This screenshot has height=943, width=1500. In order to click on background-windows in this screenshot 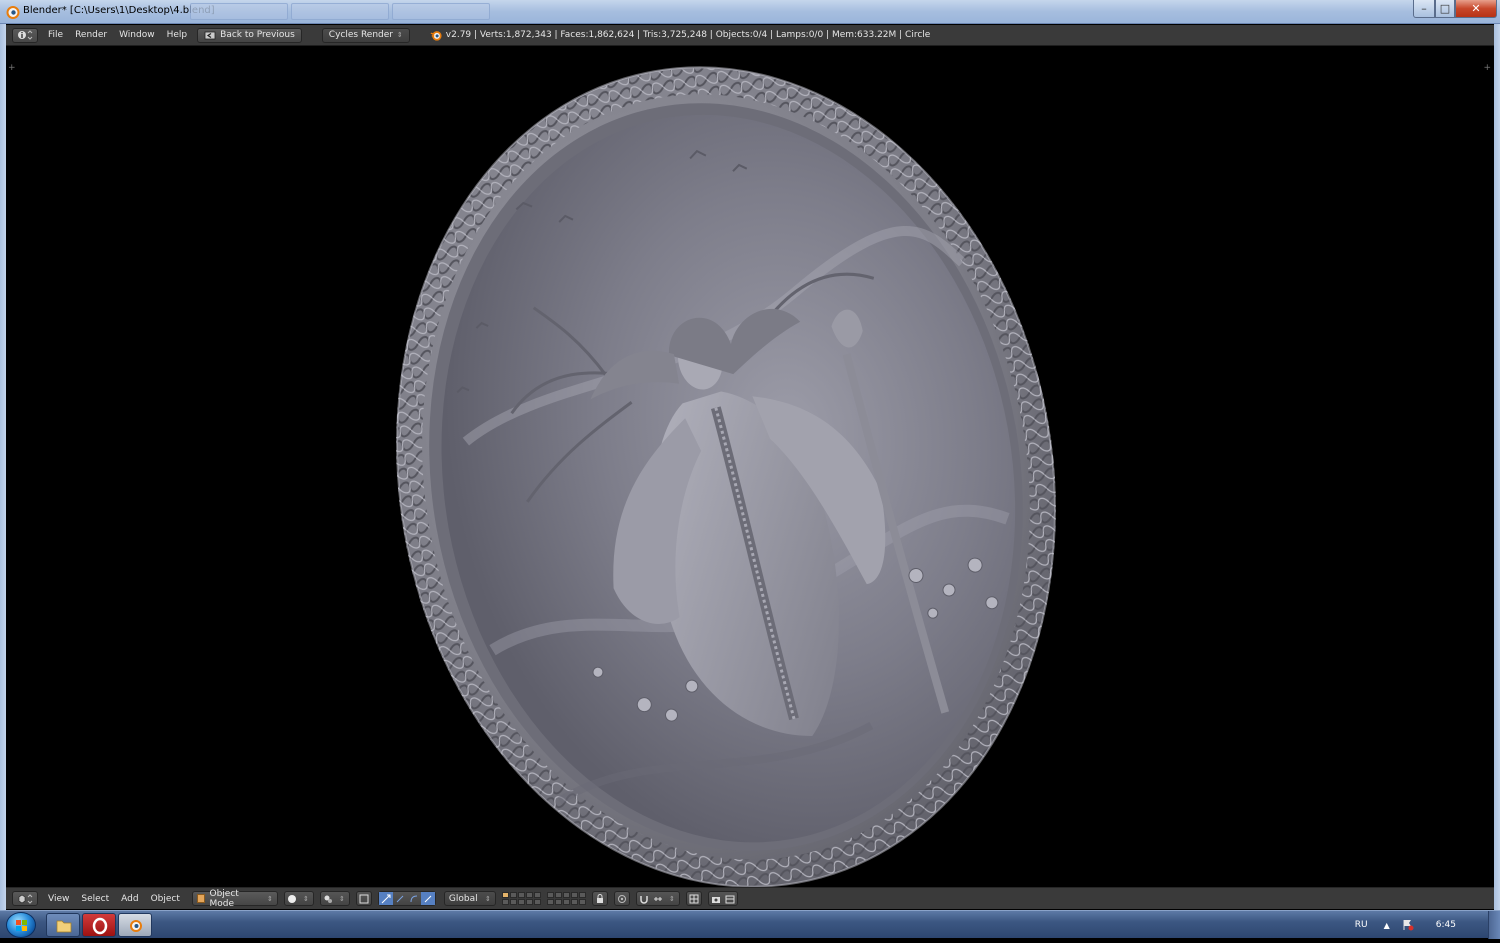, I will do `click(340, 11)`.